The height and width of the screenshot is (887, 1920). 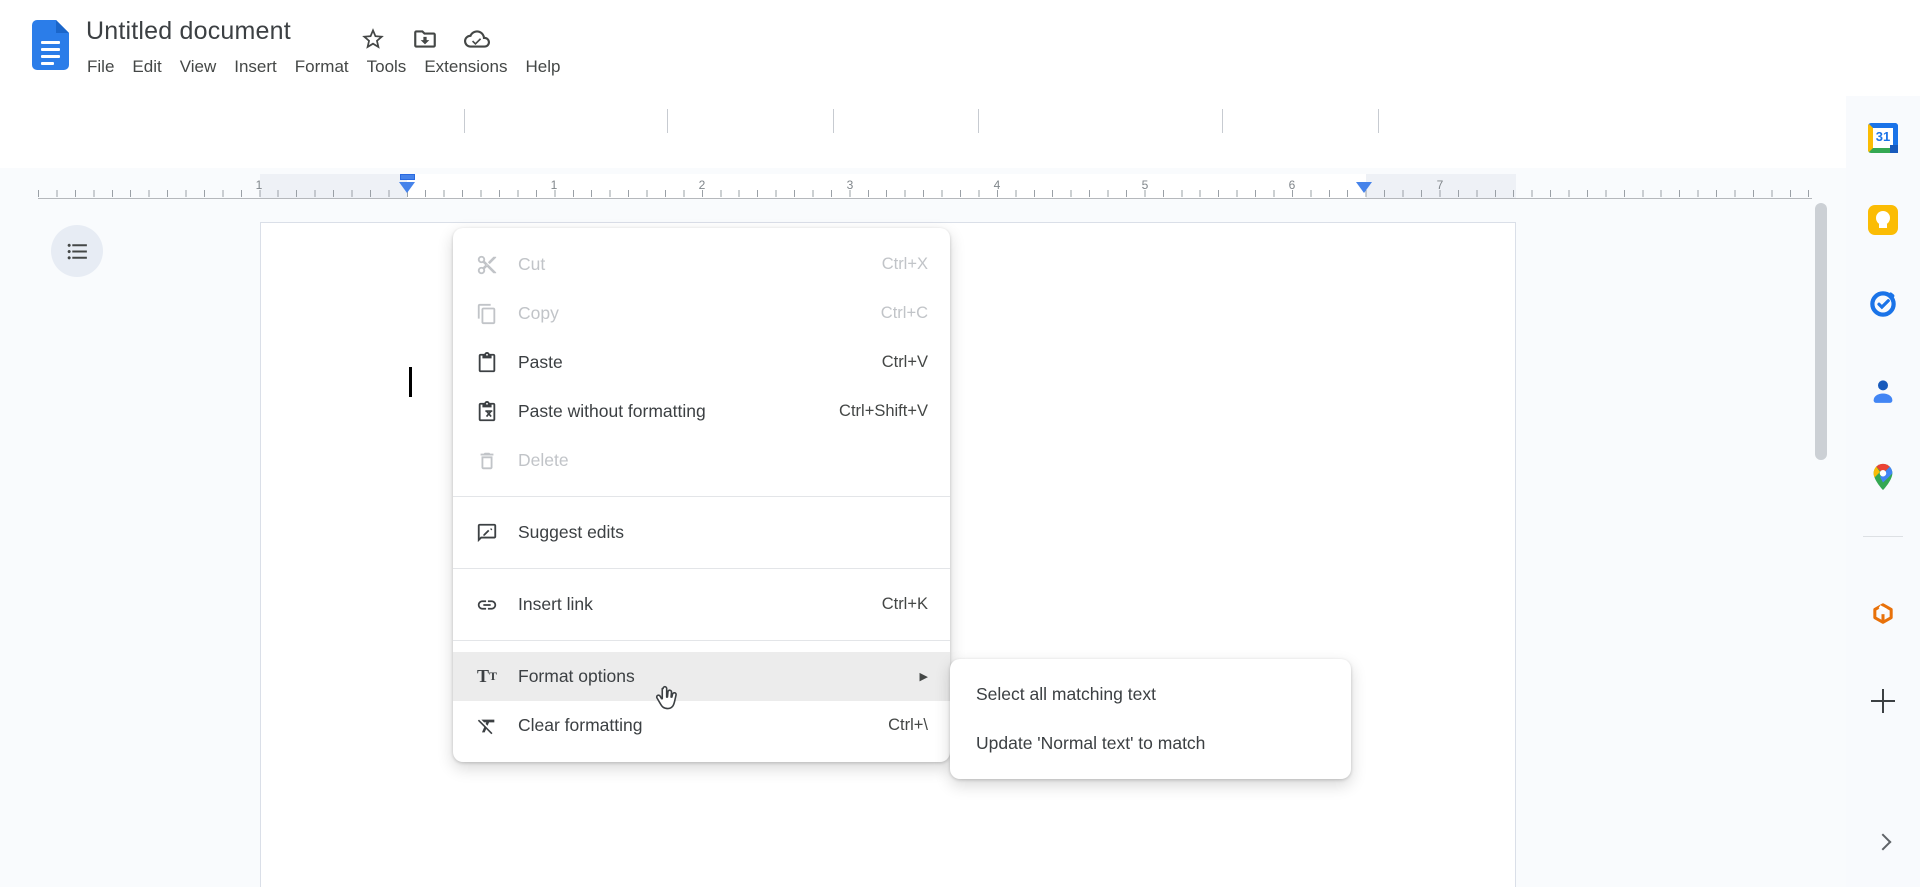 I want to click on paste-without-formatting-icon, so click(x=487, y=412).